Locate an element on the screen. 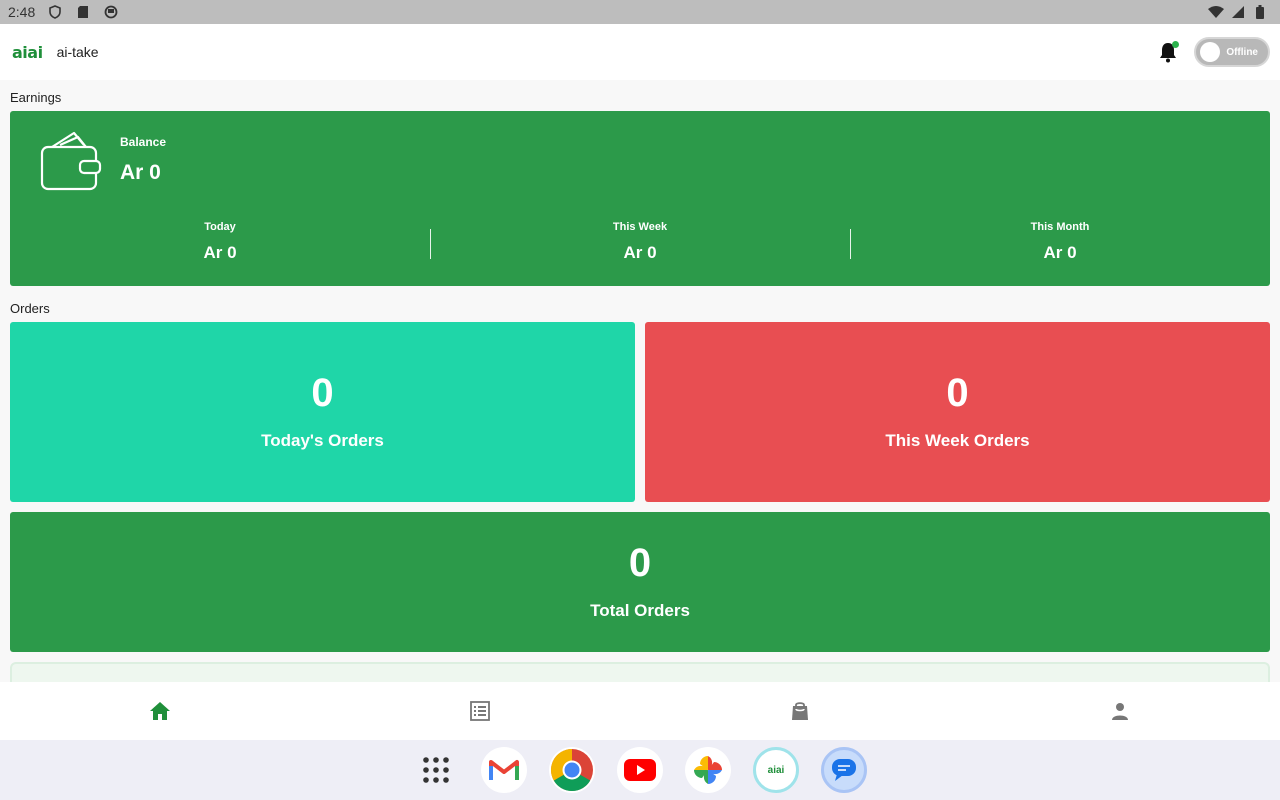  launcher-dock: aiai is located at coordinates (640, 770).